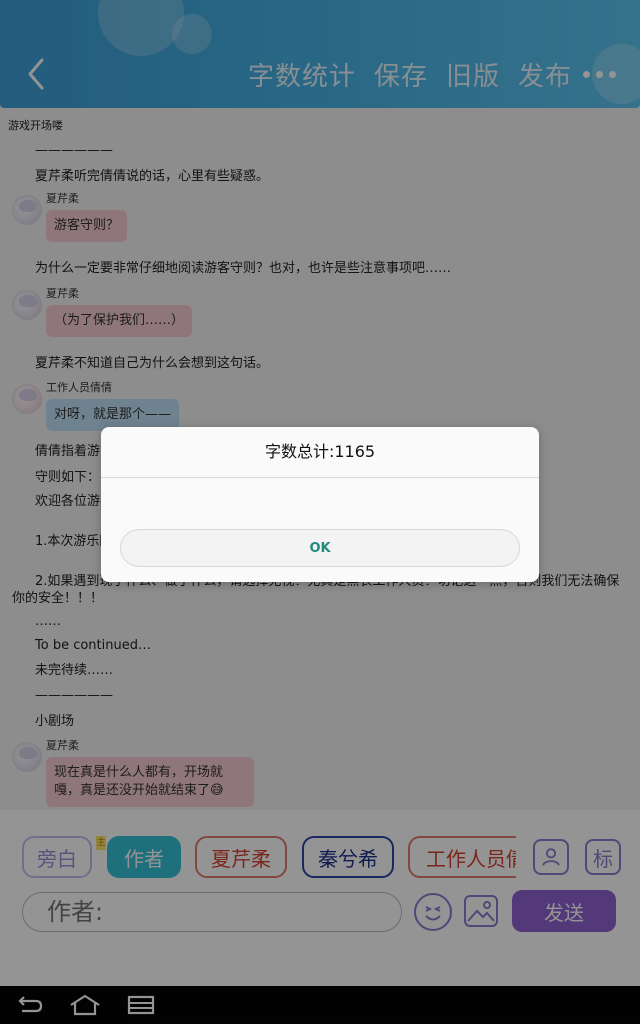 This screenshot has width=640, height=1024. Describe the element at coordinates (320, 451) in the screenshot. I see `dialog-title: 字数总计:1165` at that location.